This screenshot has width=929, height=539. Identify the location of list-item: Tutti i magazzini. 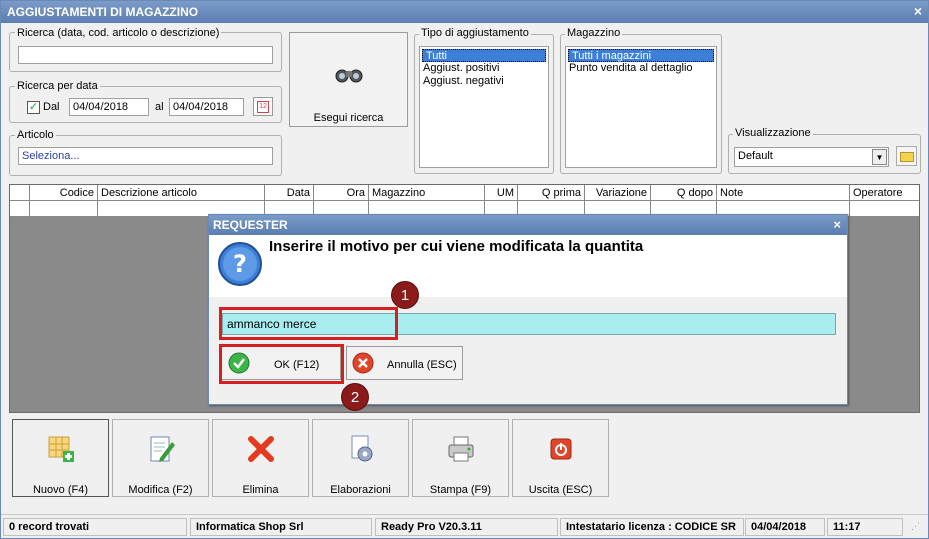
(641, 55).